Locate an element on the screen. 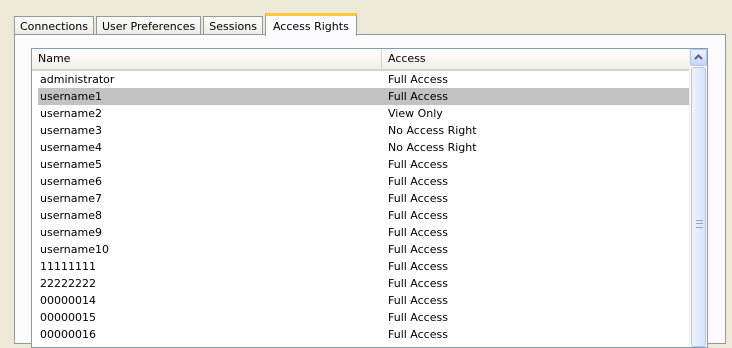 This screenshot has width=732, height=348. table-row: 00000014 Full Access is located at coordinates (372, 300).